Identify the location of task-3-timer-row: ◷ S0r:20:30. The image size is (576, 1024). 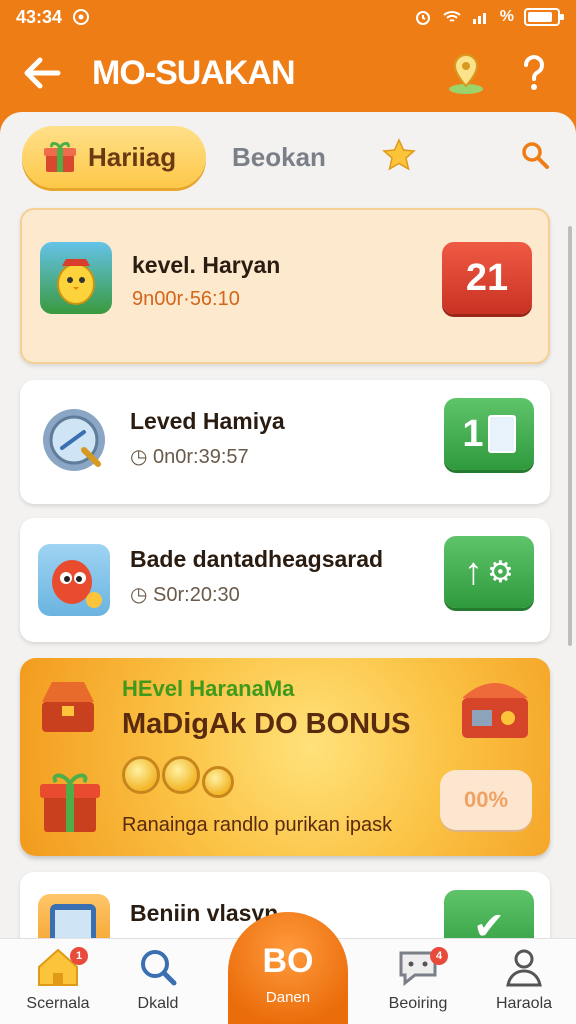
(185, 594).